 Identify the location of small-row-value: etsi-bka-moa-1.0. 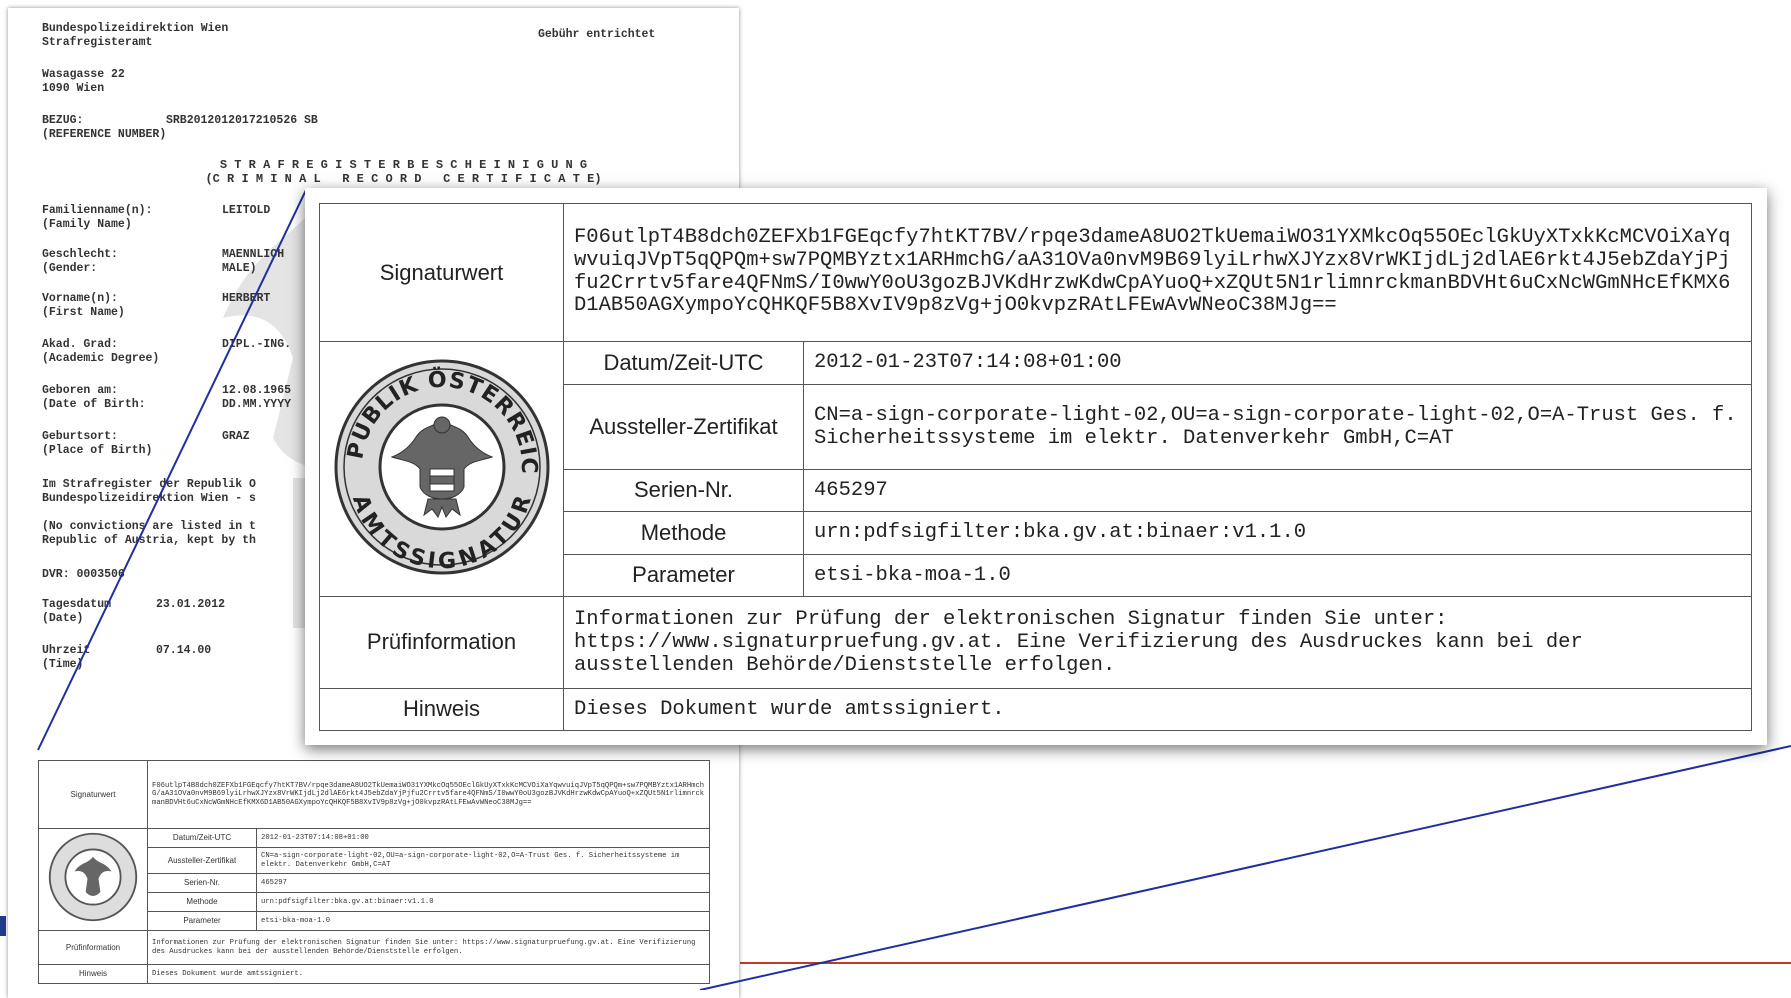
(483, 921).